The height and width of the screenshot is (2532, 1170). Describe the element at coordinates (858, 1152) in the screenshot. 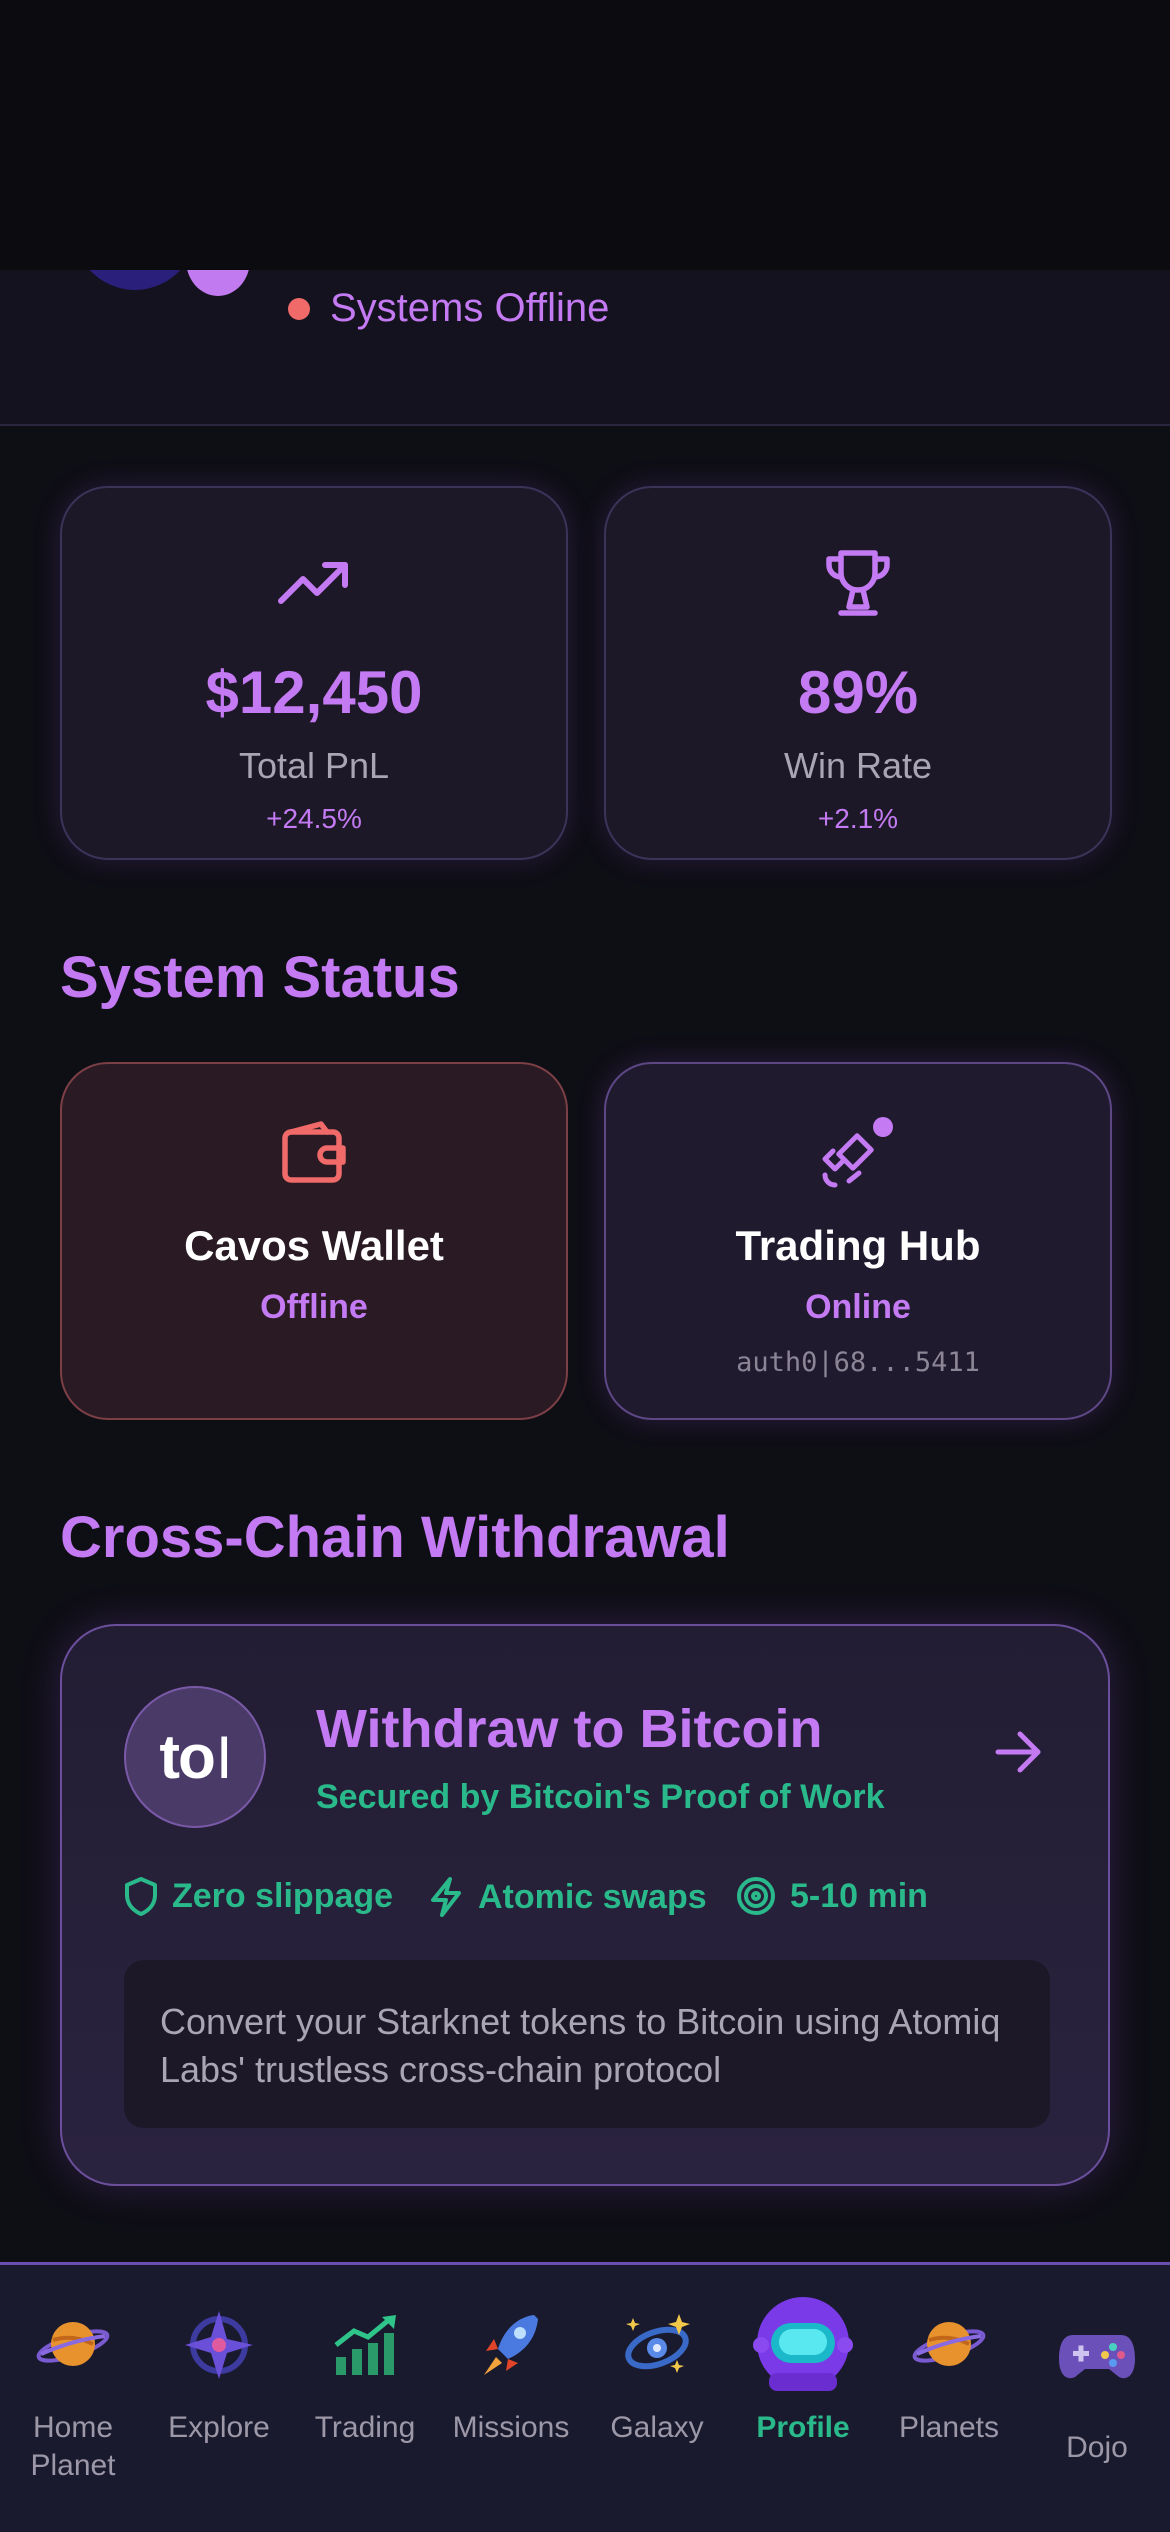

I see `satellite-icon` at that location.